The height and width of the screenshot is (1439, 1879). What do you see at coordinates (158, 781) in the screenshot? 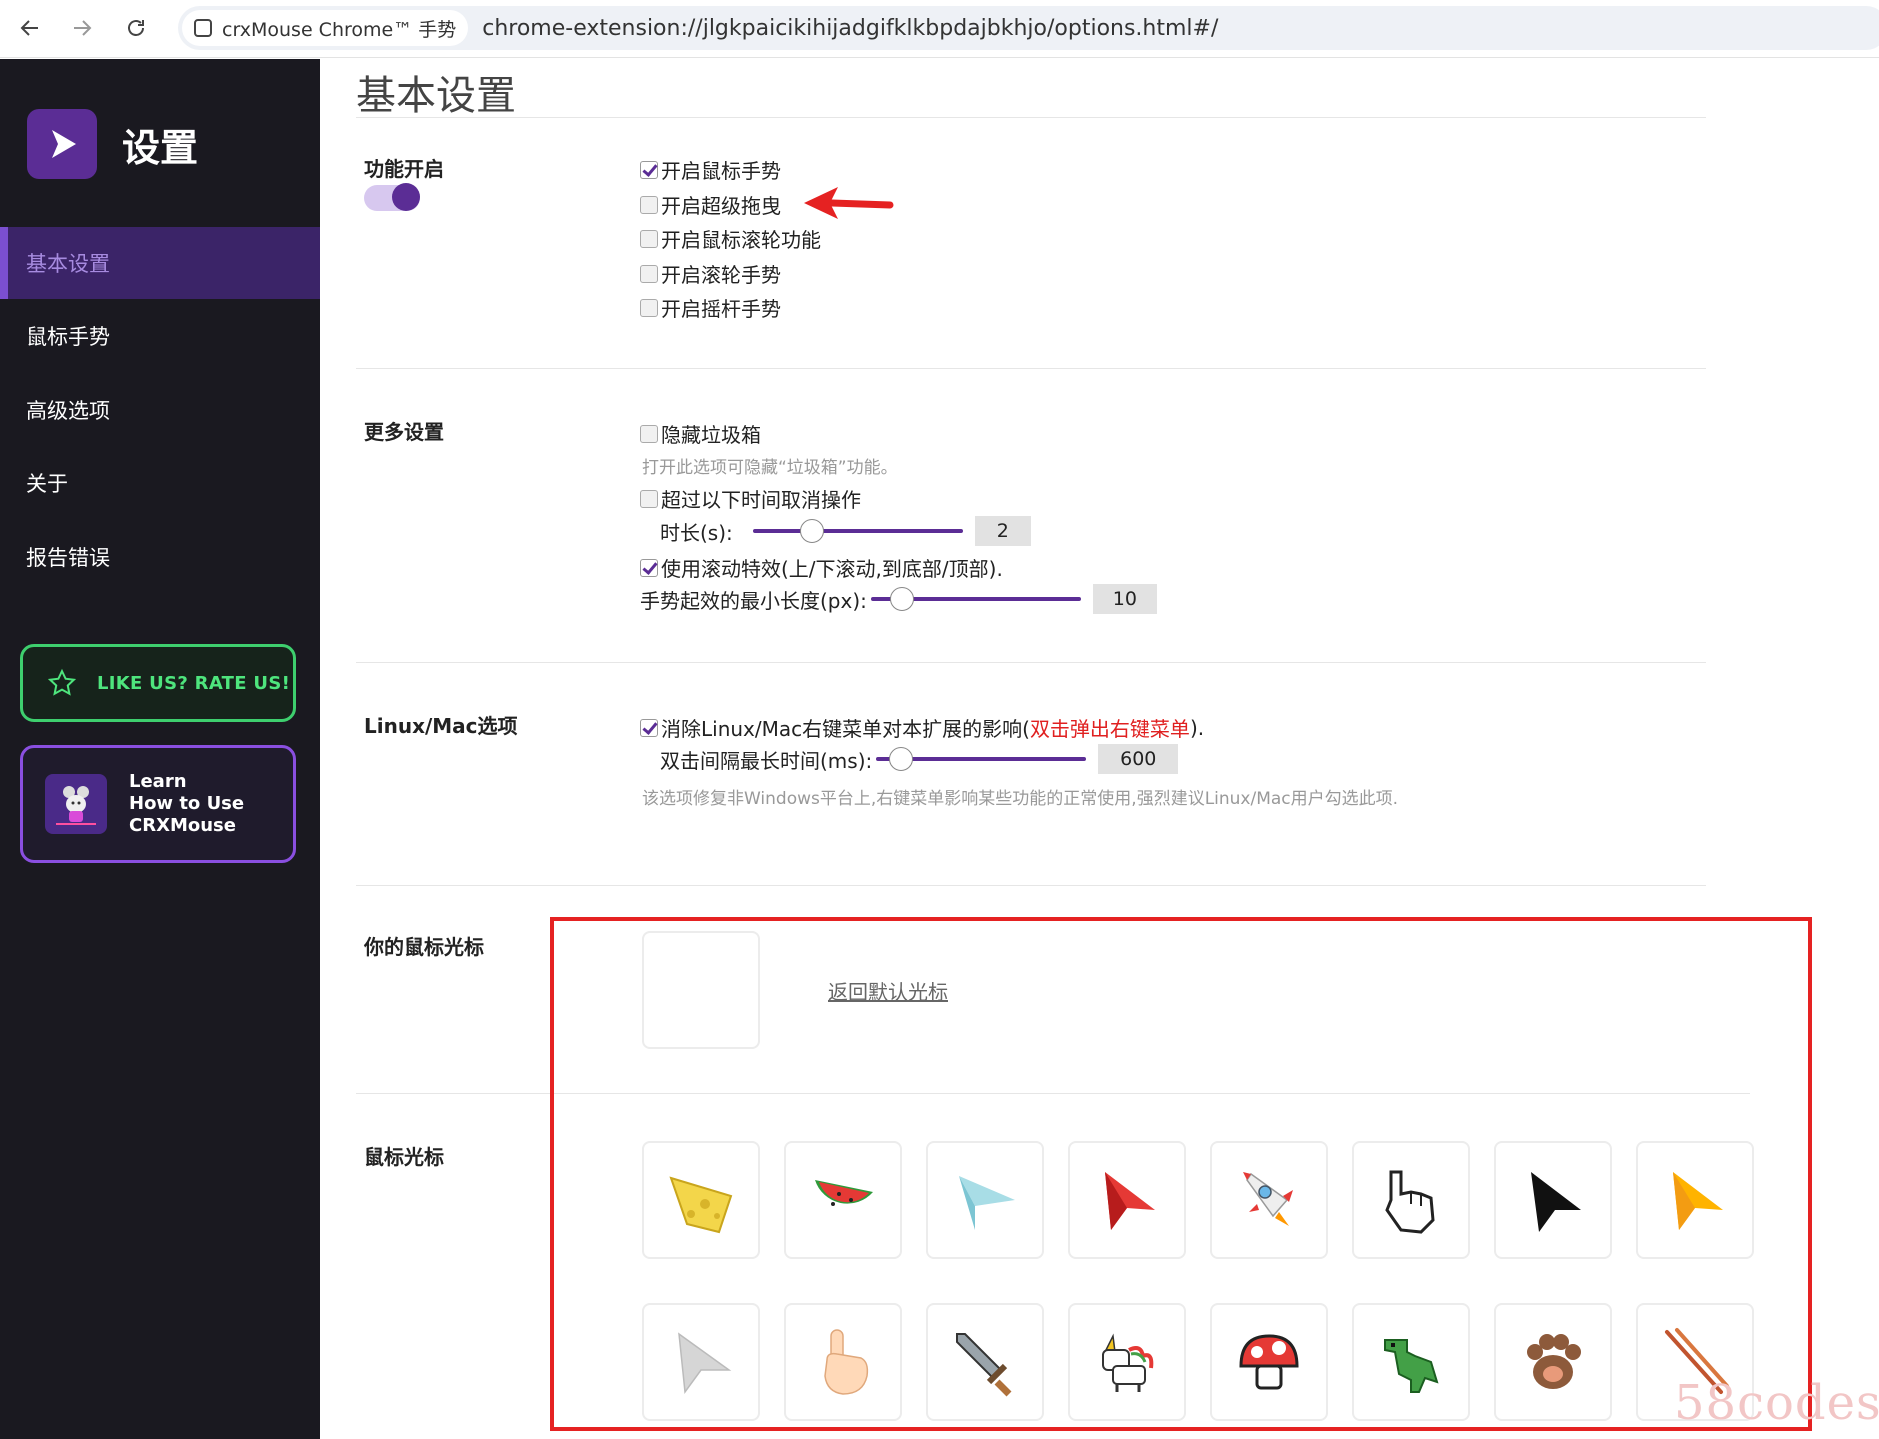
I see `learn-line: Learn` at bounding box center [158, 781].